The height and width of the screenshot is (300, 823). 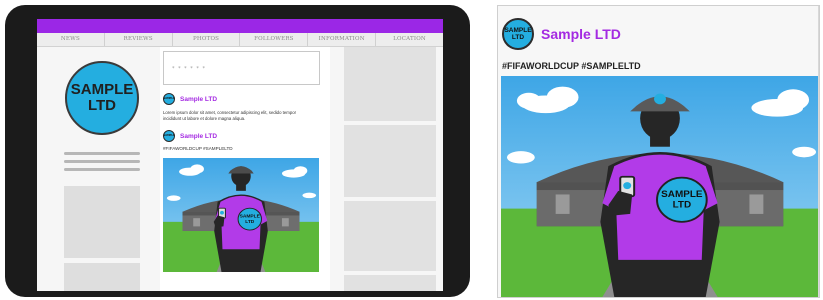 What do you see at coordinates (139, 39) in the screenshot?
I see `nav-tab-reviews: REVIEWS` at bounding box center [139, 39].